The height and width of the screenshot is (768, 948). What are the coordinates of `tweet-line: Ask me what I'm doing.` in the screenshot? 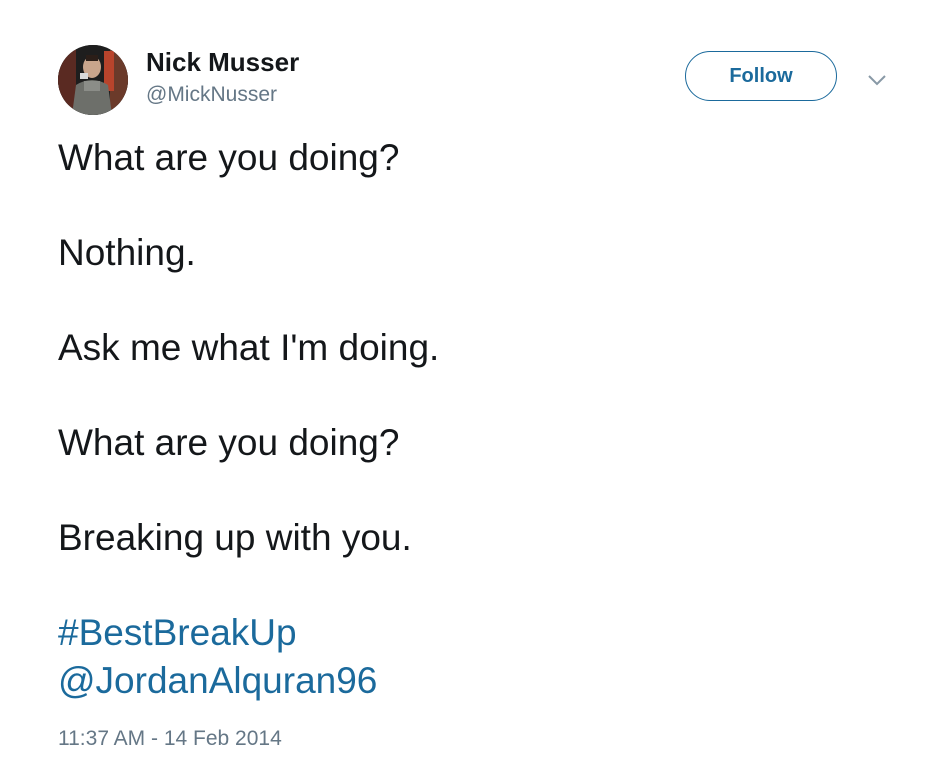 It's located at (249, 347).